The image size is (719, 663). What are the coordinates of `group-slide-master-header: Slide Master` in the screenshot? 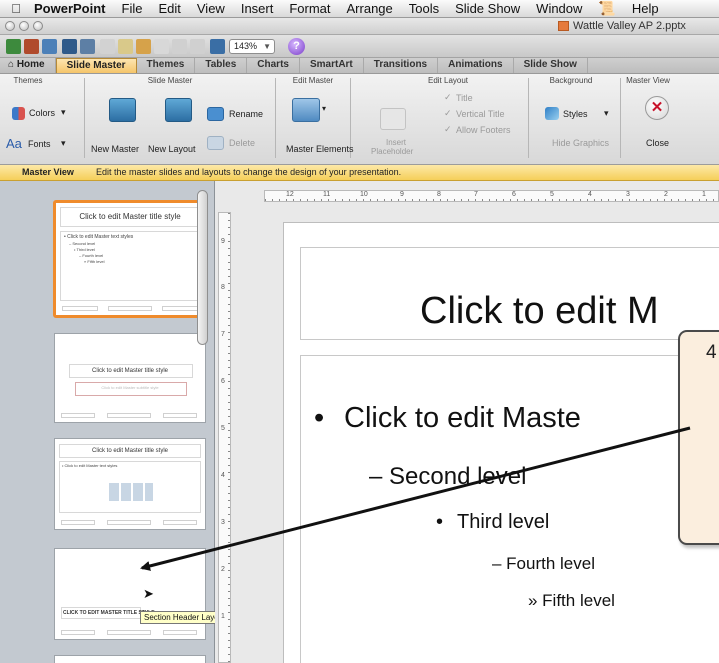 It's located at (170, 80).